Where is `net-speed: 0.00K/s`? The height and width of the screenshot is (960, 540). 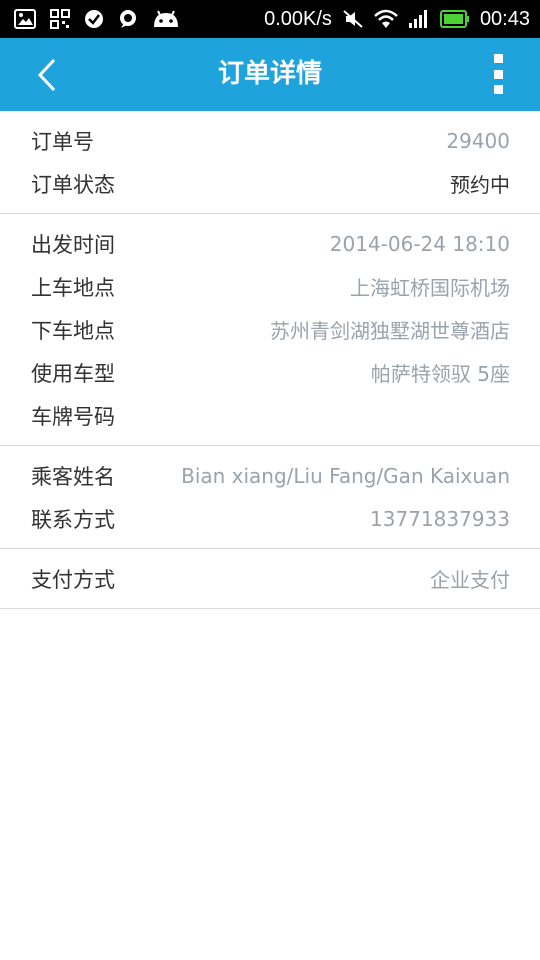 net-speed: 0.00K/s is located at coordinates (298, 18).